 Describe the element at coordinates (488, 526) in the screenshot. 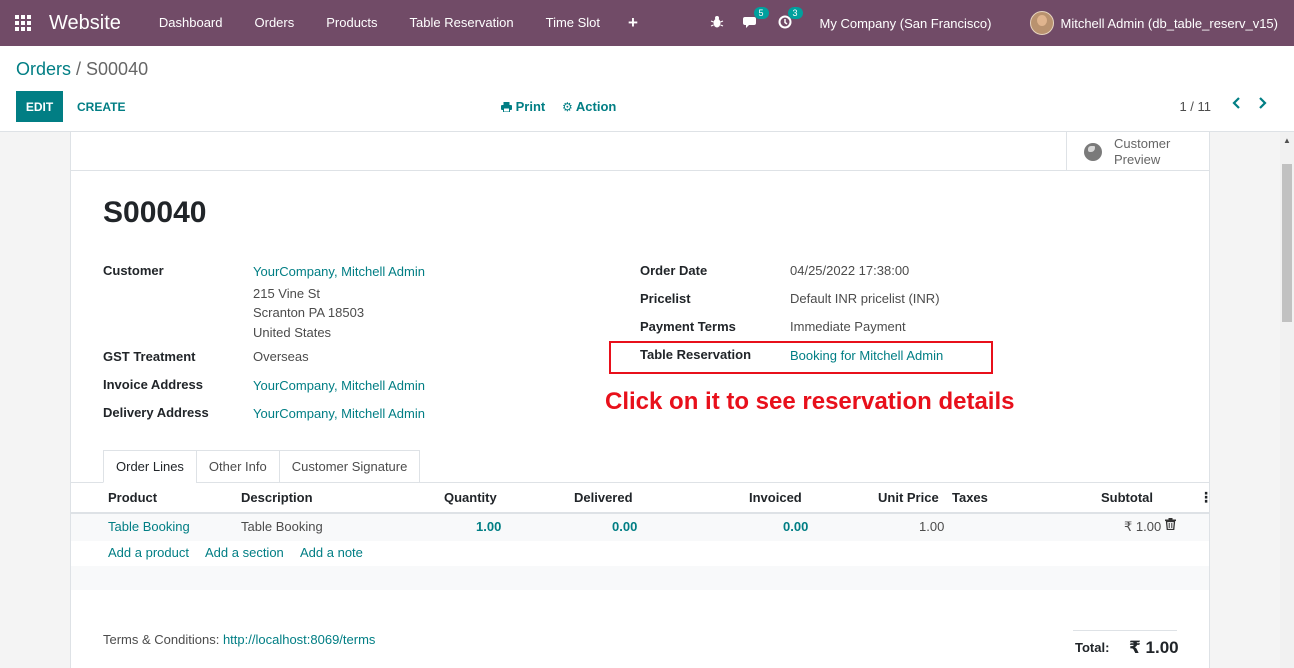

I see `row-quantity: 1.00` at that location.